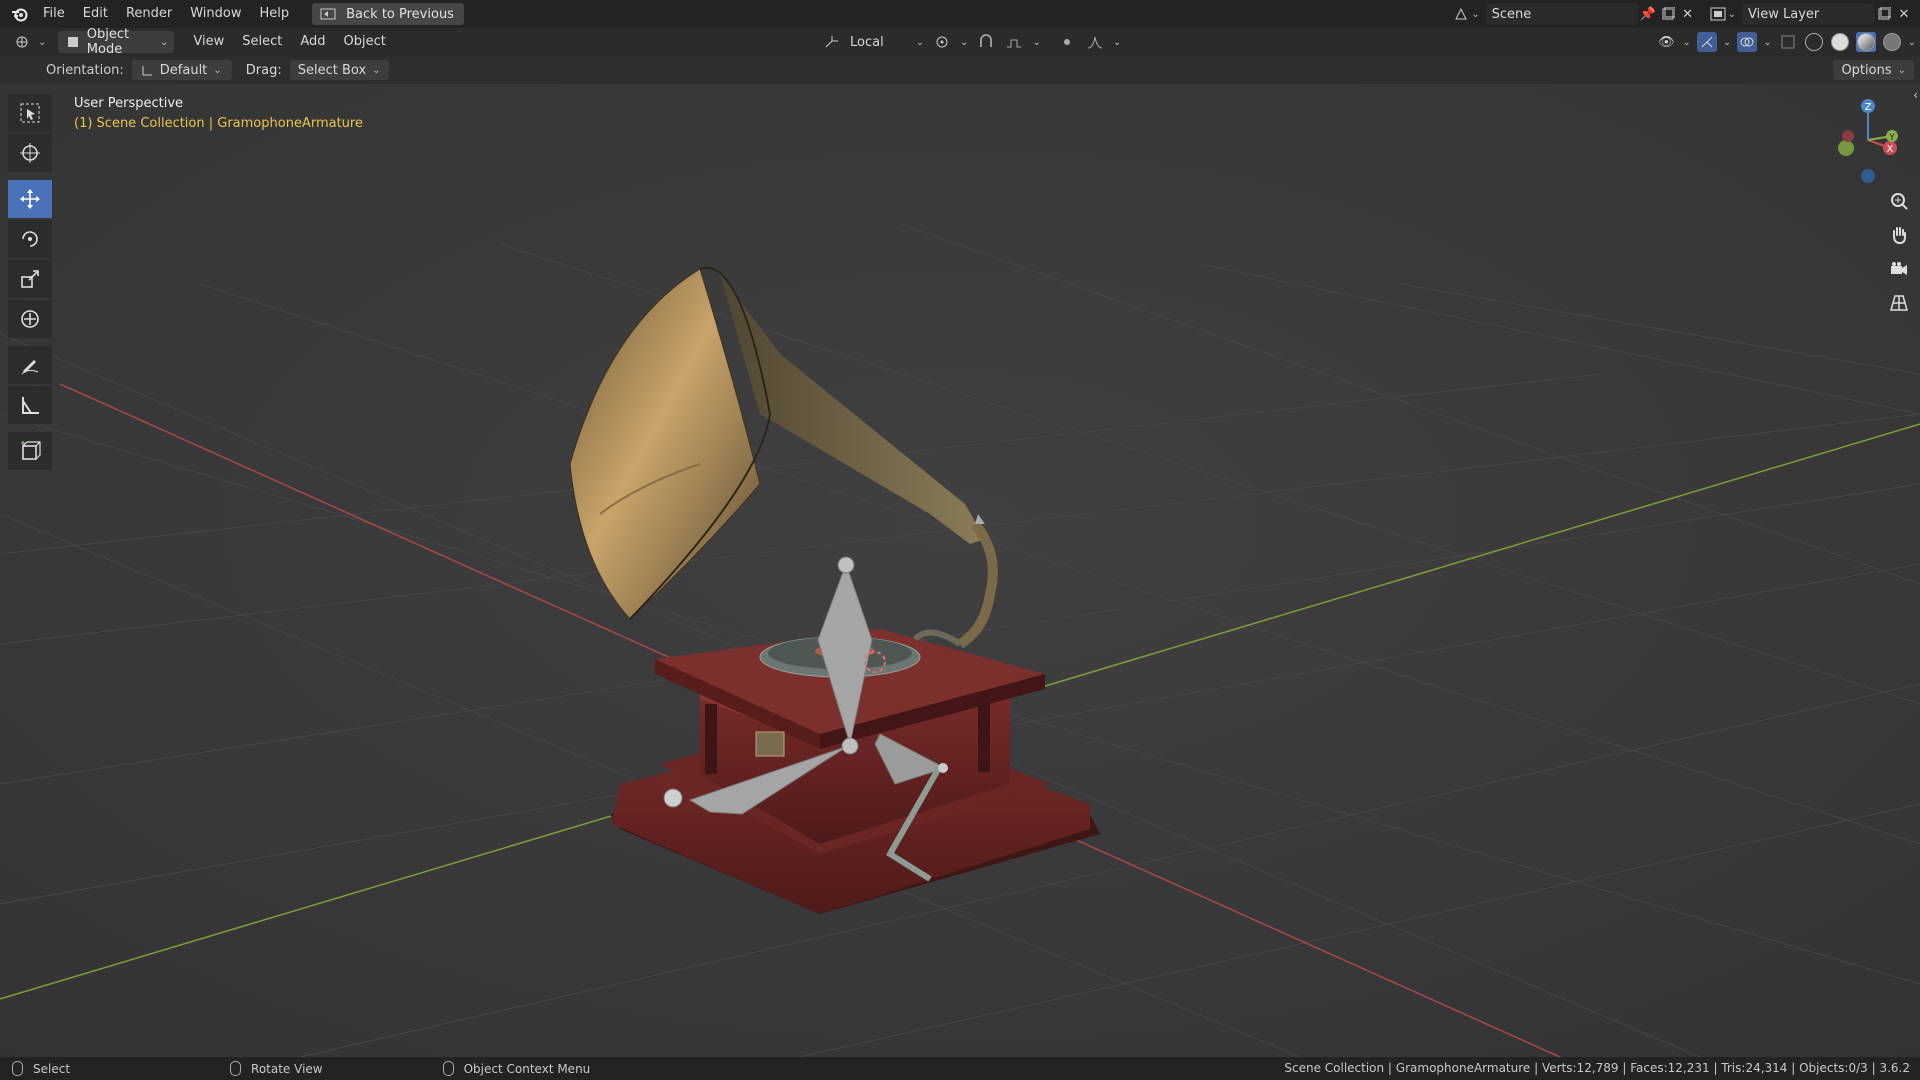 The image size is (1920, 1080). I want to click on header-menu-object: Object, so click(365, 42).